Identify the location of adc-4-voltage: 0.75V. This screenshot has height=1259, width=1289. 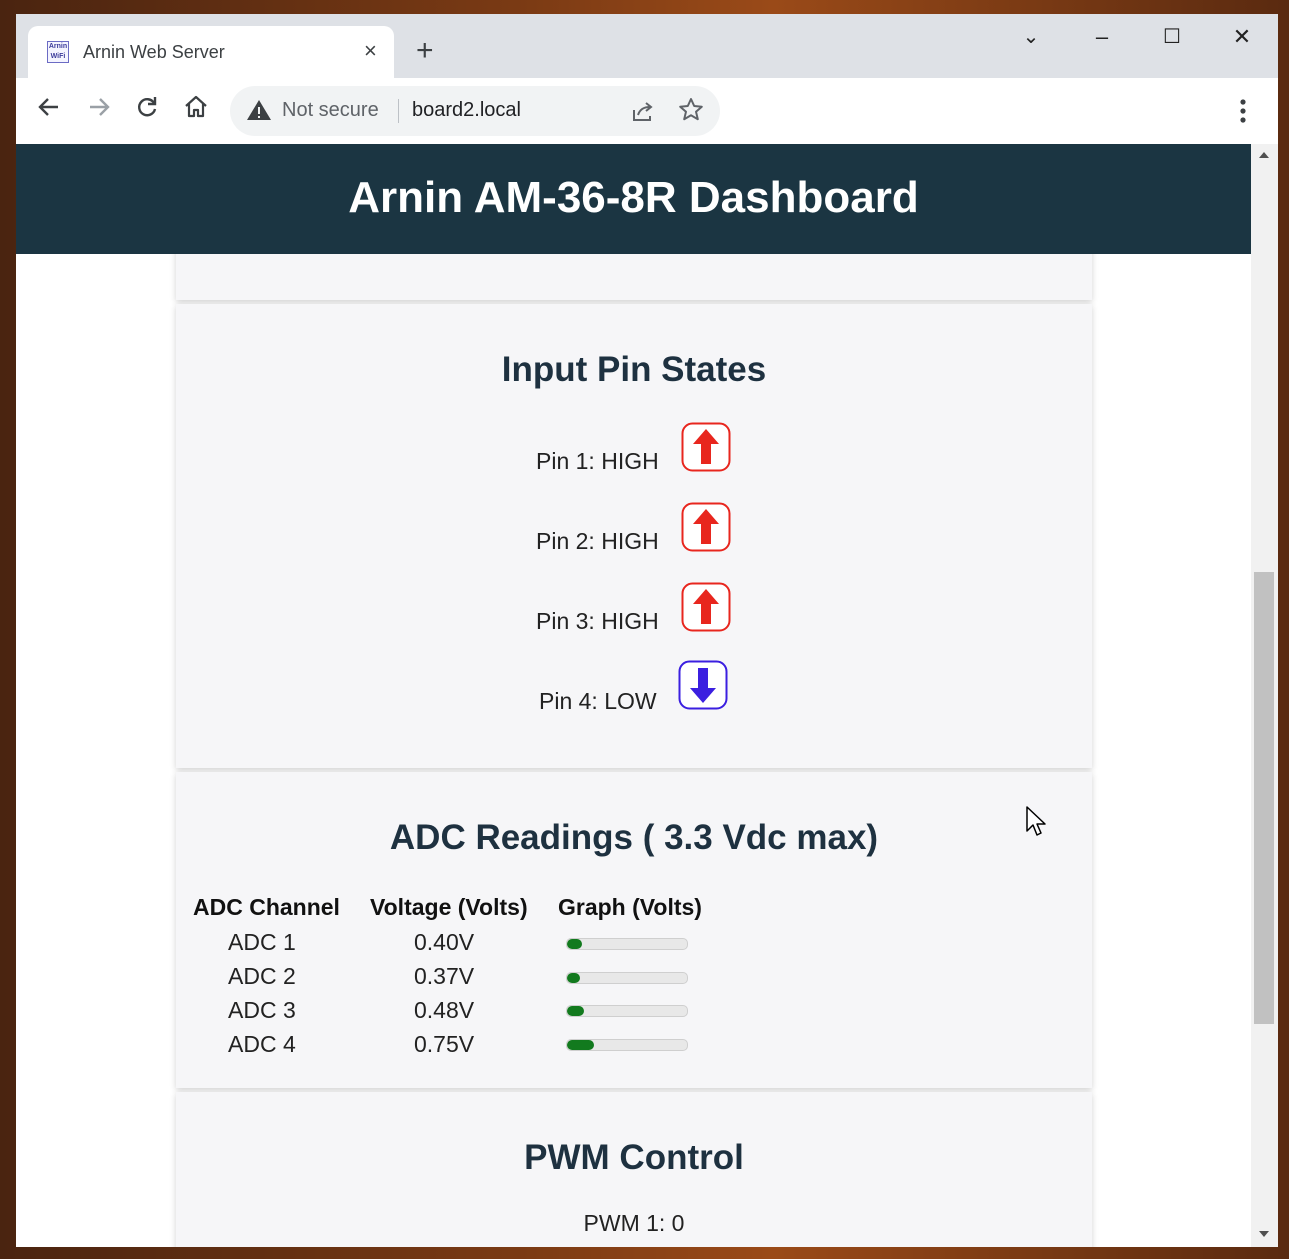
(444, 1044).